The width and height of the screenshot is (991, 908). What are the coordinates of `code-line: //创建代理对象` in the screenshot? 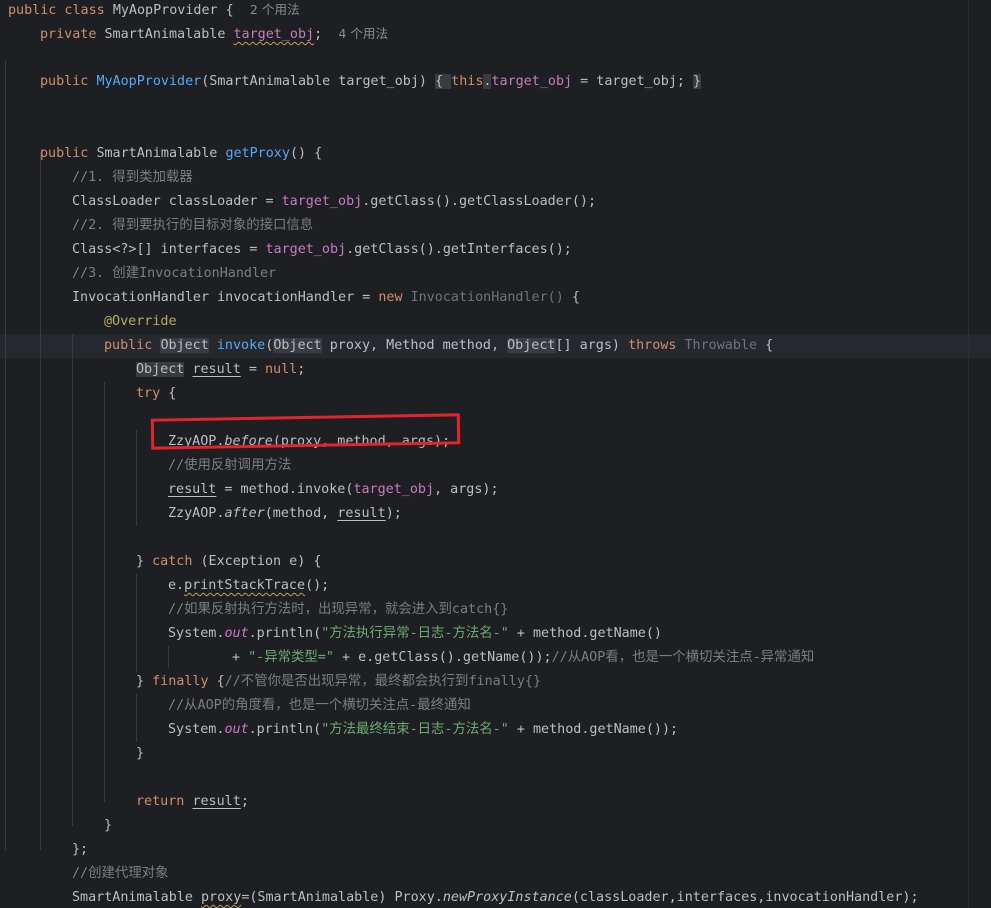 It's located at (120, 874).